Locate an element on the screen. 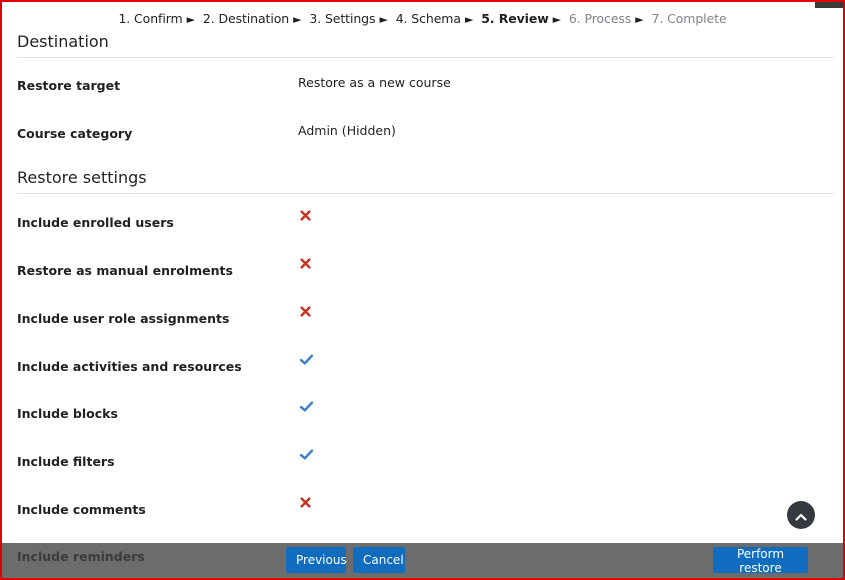  chevron-up-icon is located at coordinates (801, 515).